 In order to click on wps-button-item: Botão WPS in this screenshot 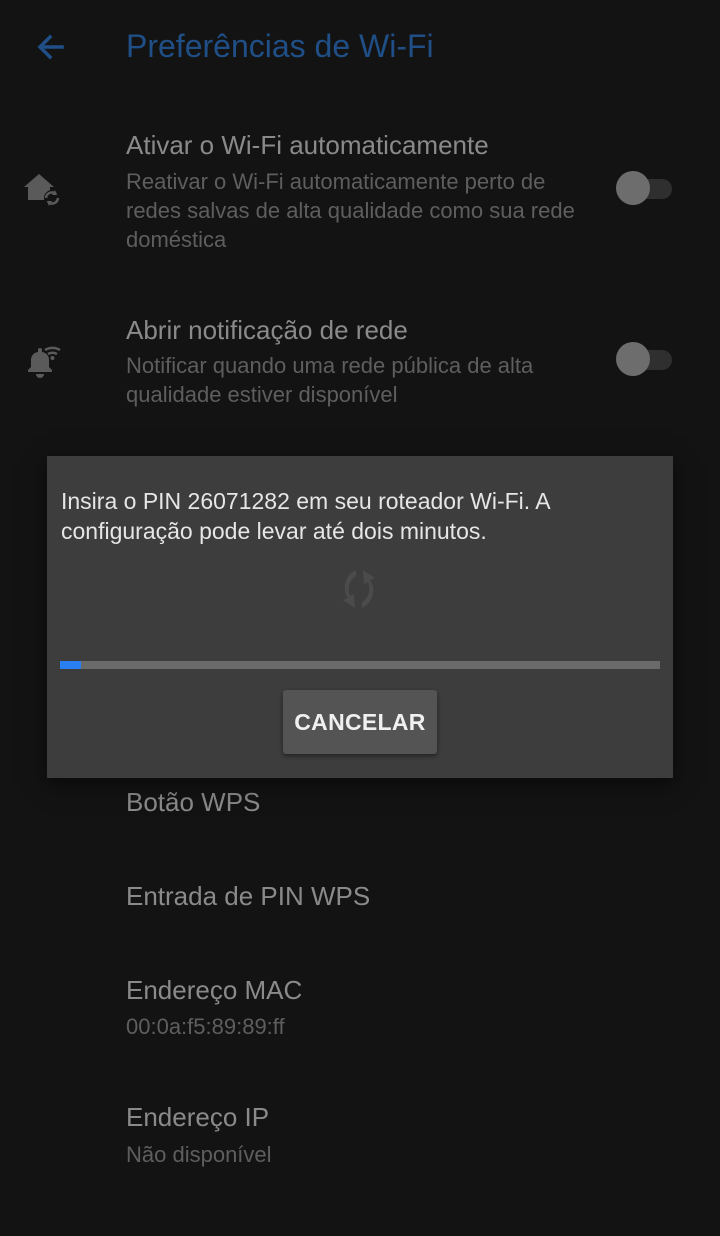, I will do `click(193, 802)`.